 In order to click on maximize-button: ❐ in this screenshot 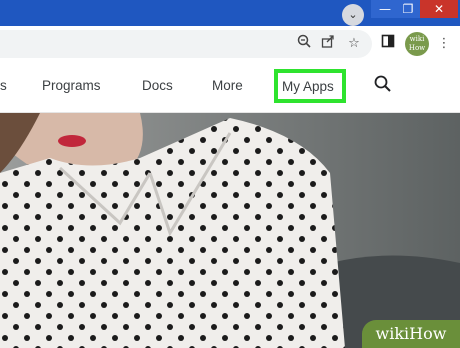, I will do `click(408, 9)`.